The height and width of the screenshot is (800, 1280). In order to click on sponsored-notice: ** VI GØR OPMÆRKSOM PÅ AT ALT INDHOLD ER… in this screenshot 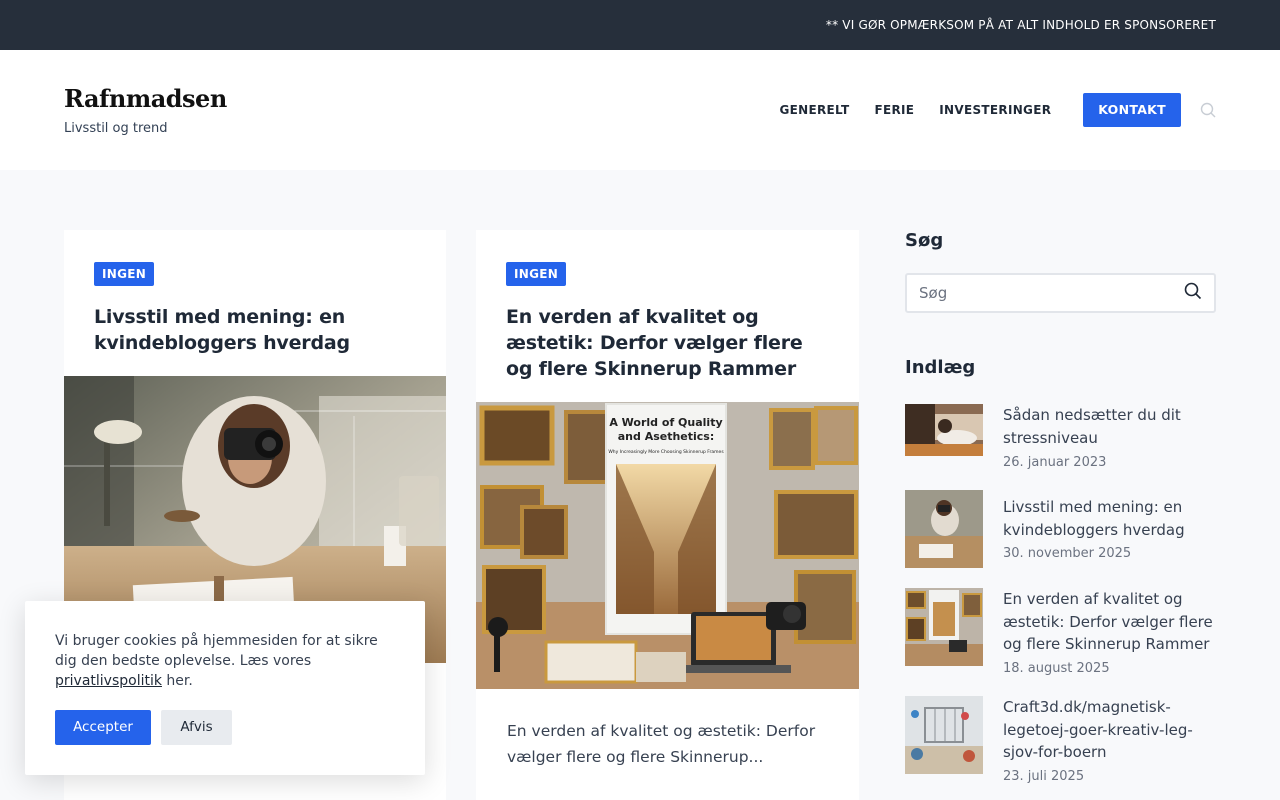, I will do `click(1020, 25)`.